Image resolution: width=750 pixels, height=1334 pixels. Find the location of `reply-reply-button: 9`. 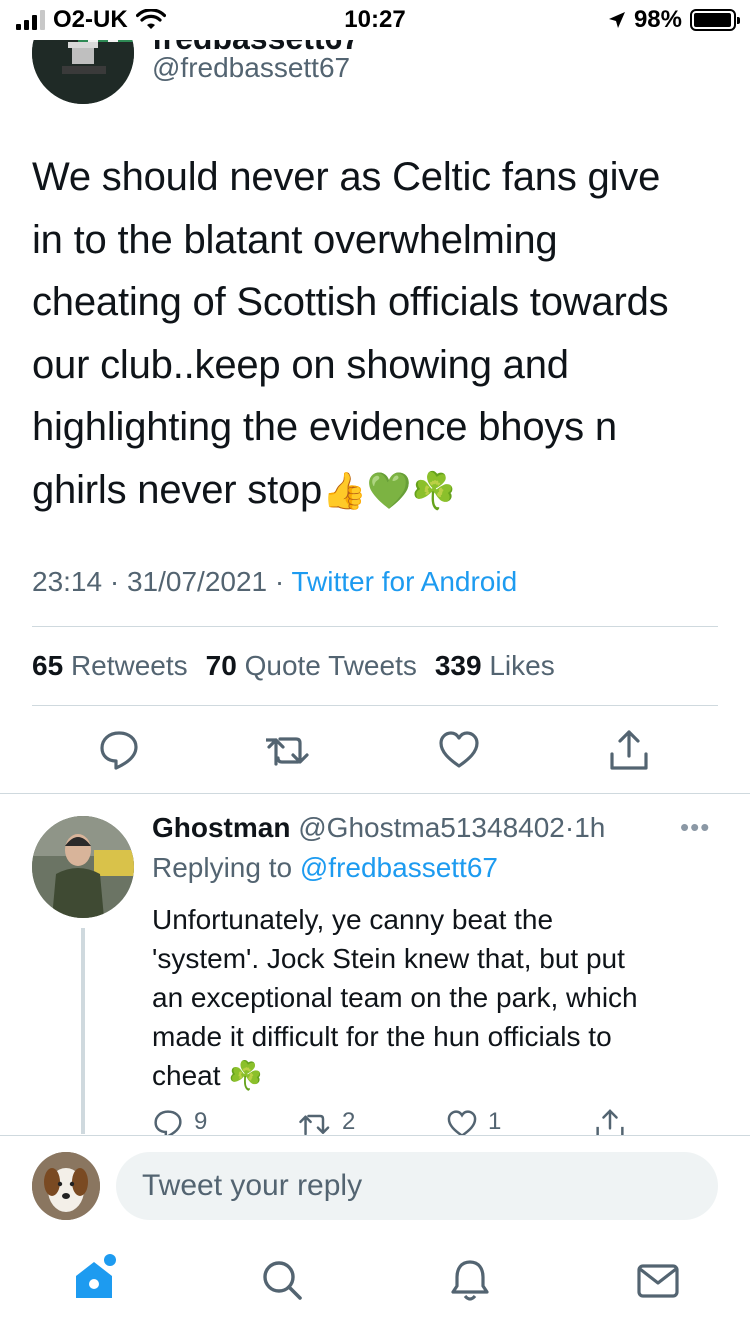

reply-reply-button: 9 is located at coordinates (179, 1122).